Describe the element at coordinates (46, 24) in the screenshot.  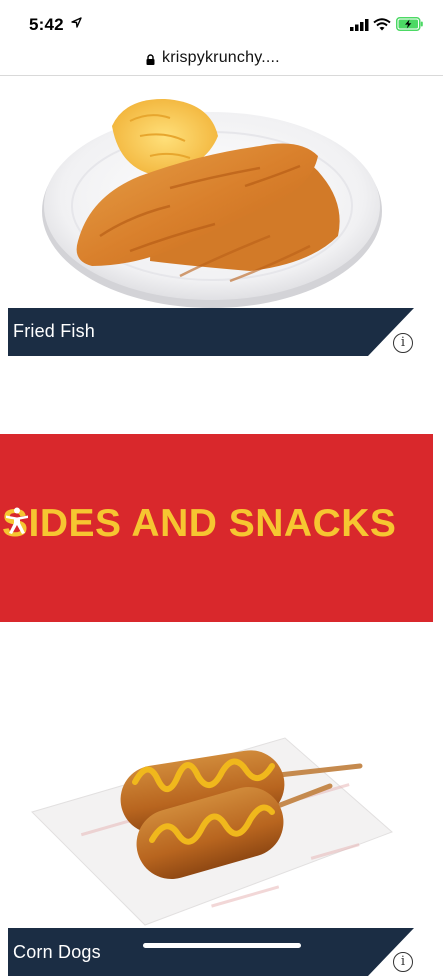
I see `status-time: 5:42` at that location.